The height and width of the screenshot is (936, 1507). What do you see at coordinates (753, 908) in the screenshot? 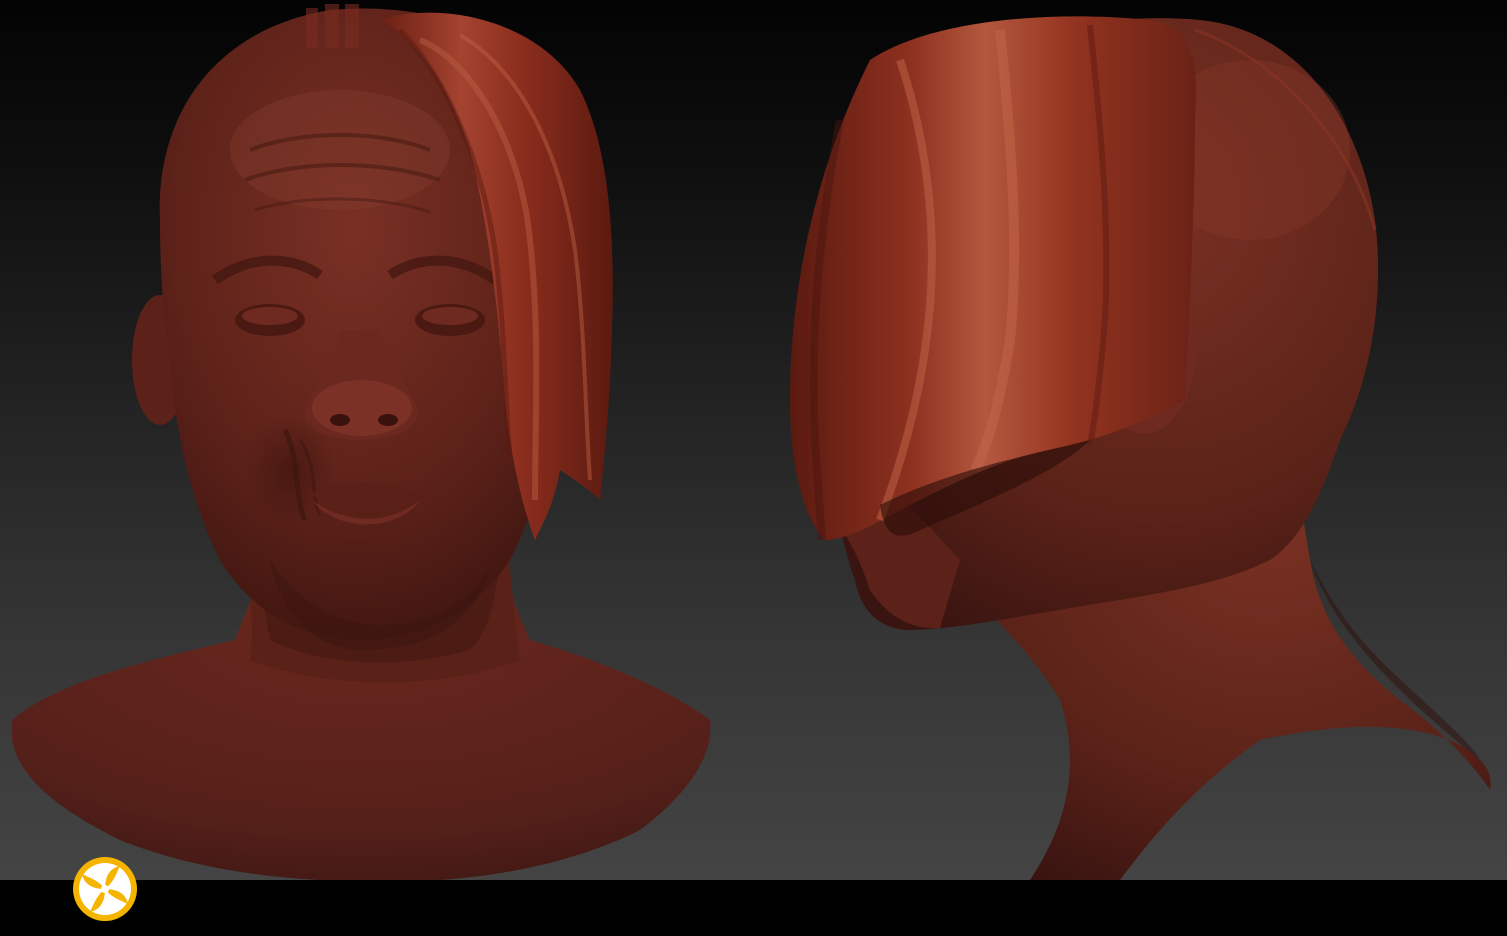
I see `bottom-bar` at bounding box center [753, 908].